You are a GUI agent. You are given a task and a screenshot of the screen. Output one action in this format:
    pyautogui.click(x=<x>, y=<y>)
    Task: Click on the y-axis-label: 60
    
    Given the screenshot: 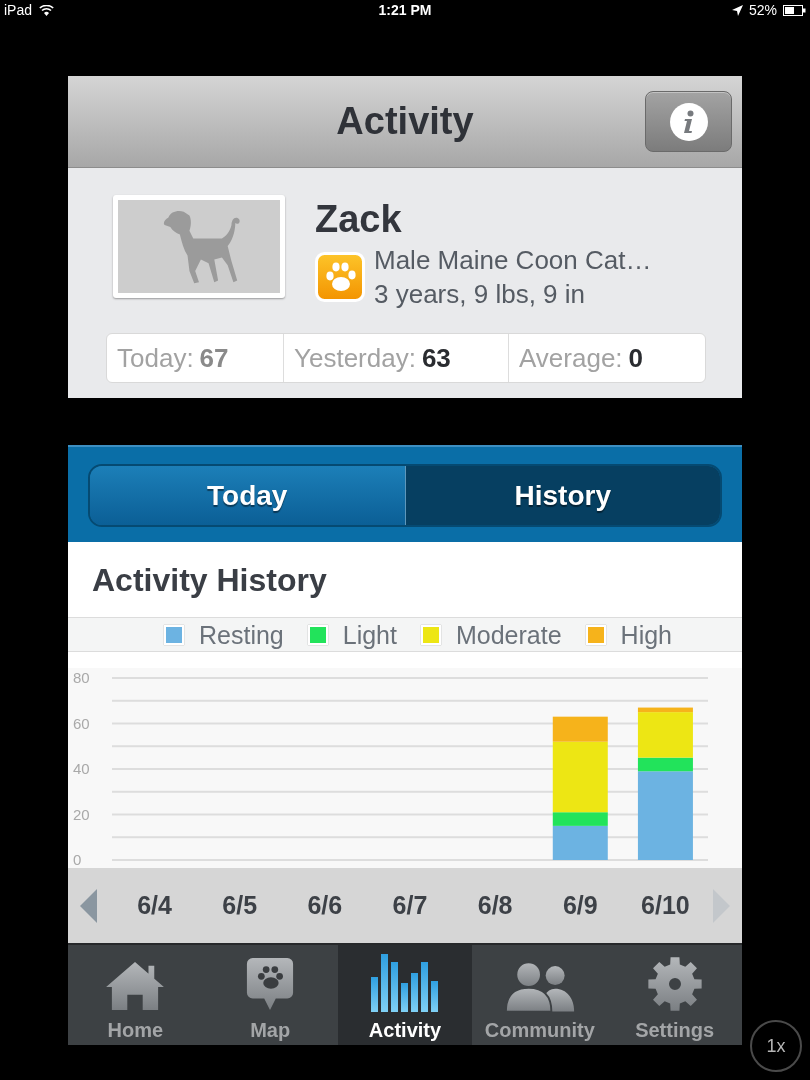 What is the action you would take?
    pyautogui.click(x=81, y=723)
    